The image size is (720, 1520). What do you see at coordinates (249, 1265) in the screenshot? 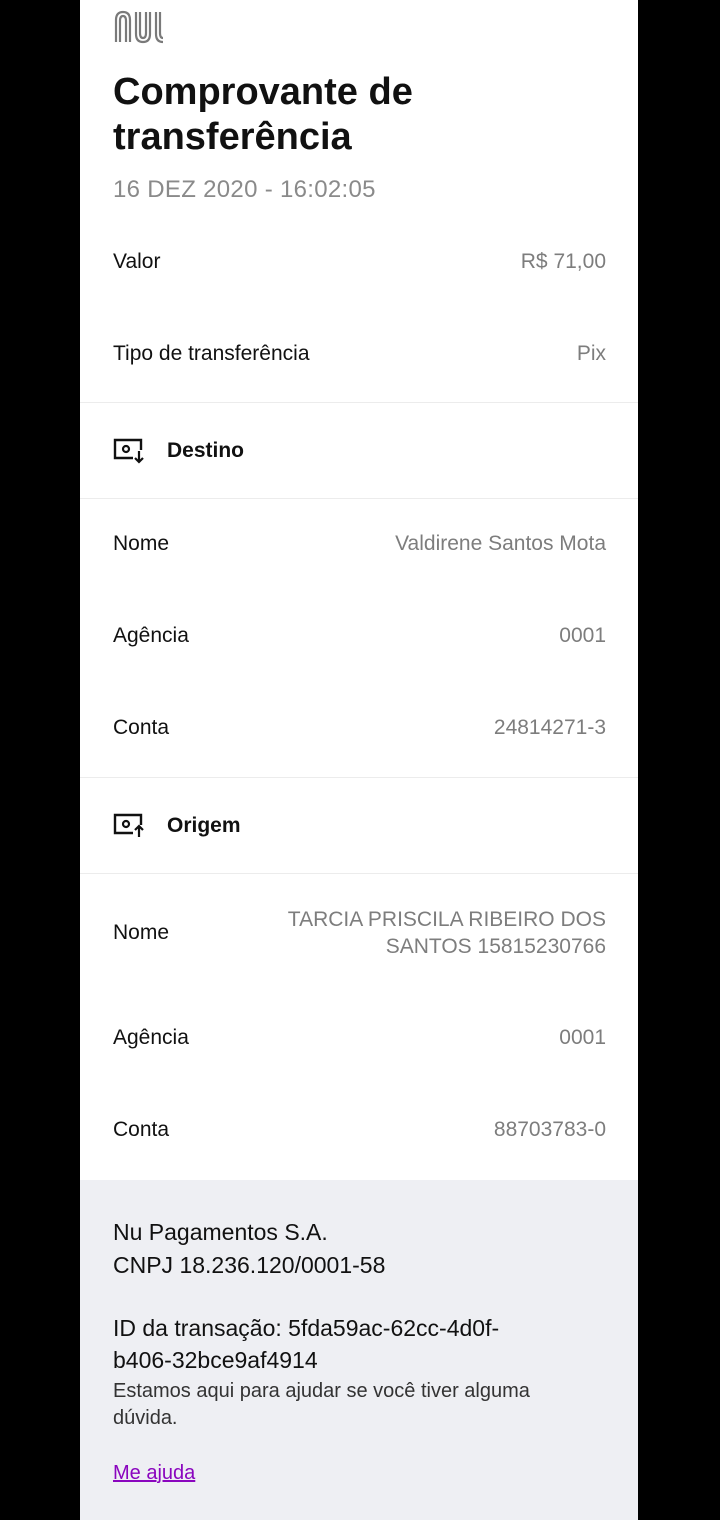
I see `company-cnpj: CNPJ 18.236.120/0001-58` at bounding box center [249, 1265].